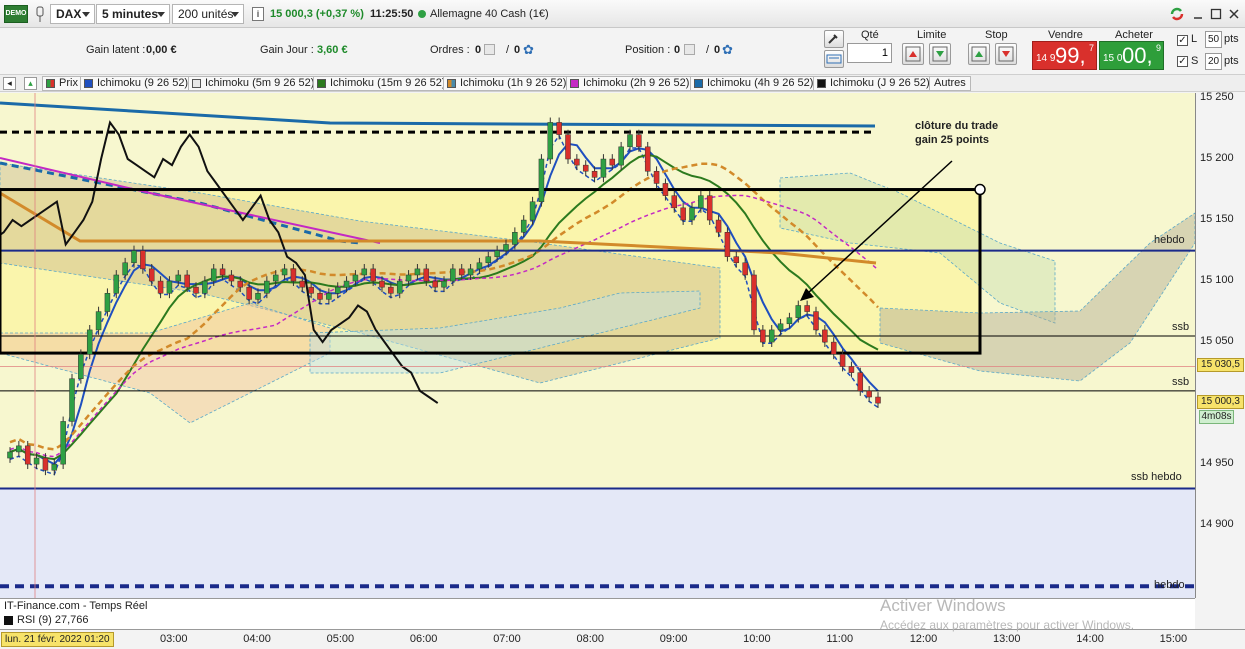 Image resolution: width=1245 pixels, height=649 pixels. I want to click on close-icon, so click(1234, 14).